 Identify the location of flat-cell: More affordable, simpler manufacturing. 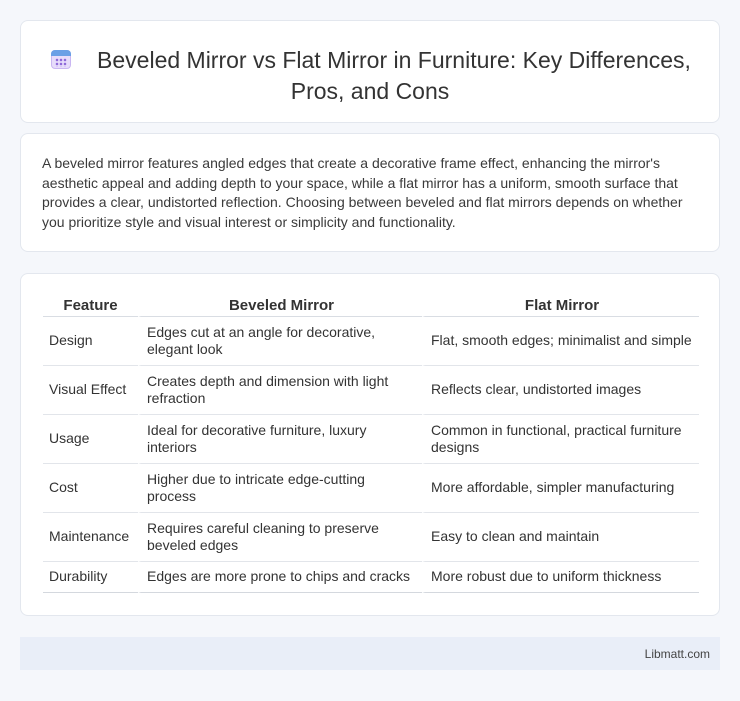
(560, 488).